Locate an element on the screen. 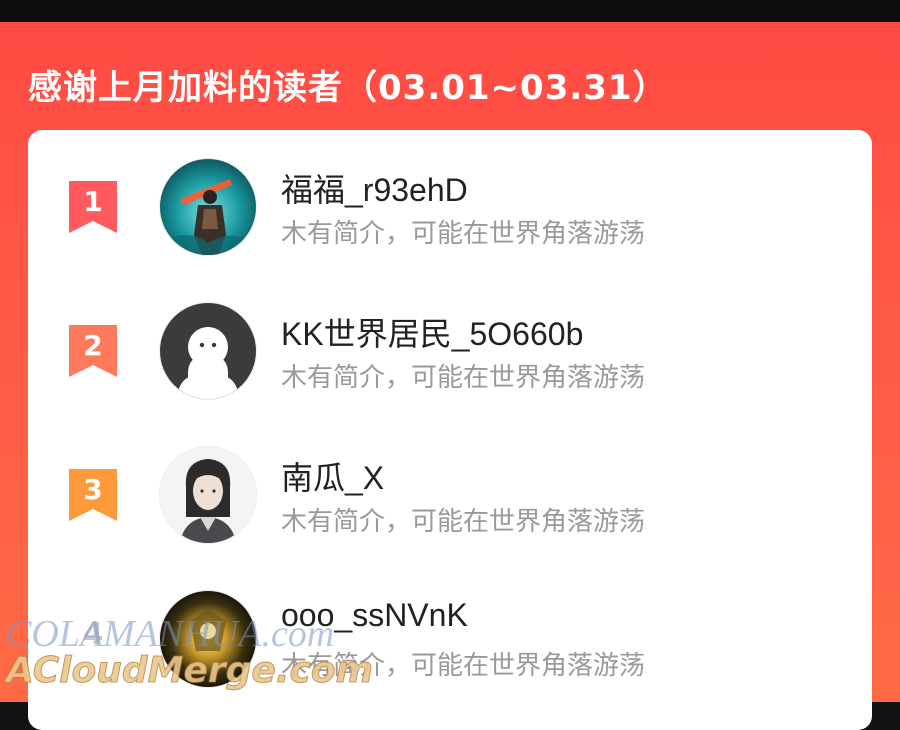 This screenshot has width=900, height=730. rank-badge-3: 3 is located at coordinates (93, 495).